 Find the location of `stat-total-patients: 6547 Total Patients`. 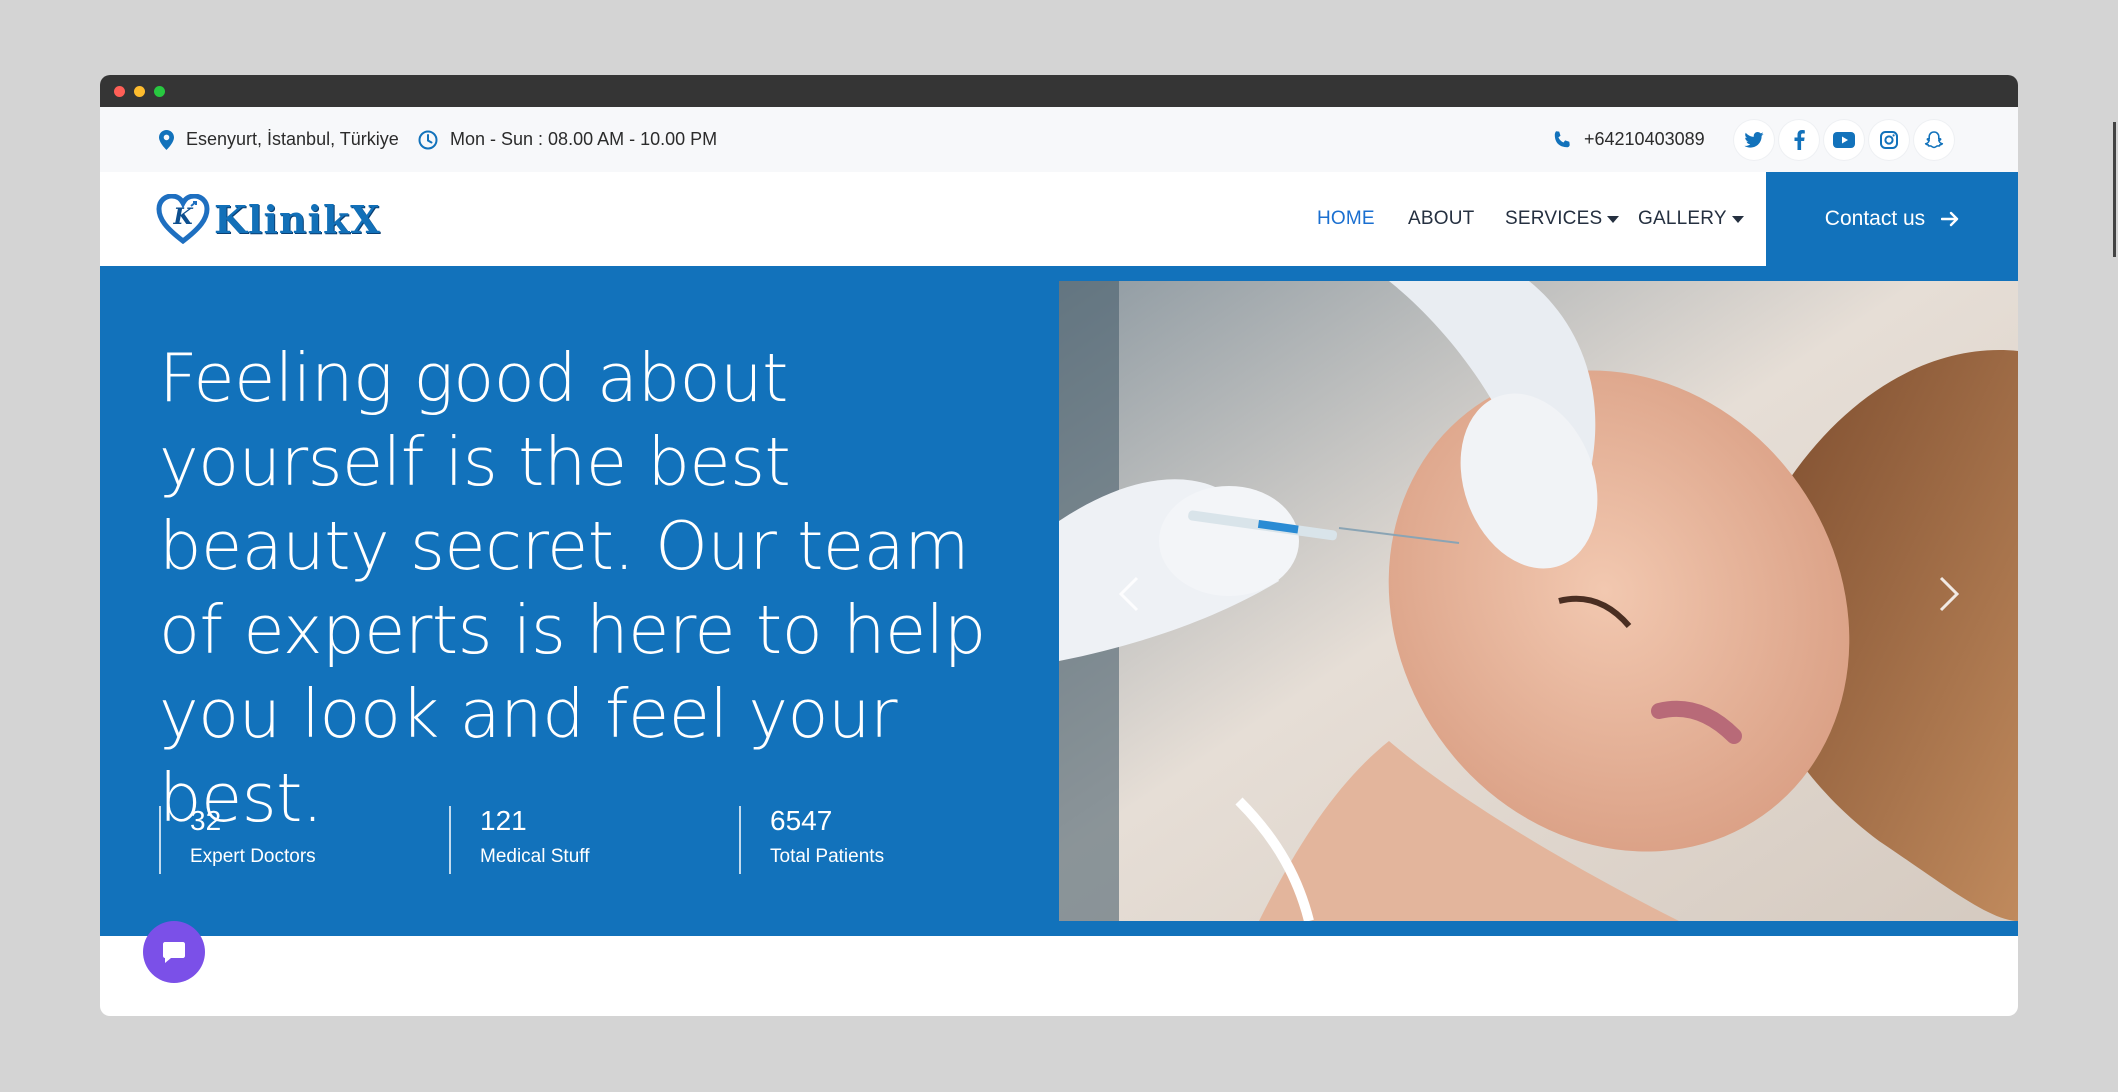

stat-total-patients: 6547 Total Patients is located at coordinates (811, 840).